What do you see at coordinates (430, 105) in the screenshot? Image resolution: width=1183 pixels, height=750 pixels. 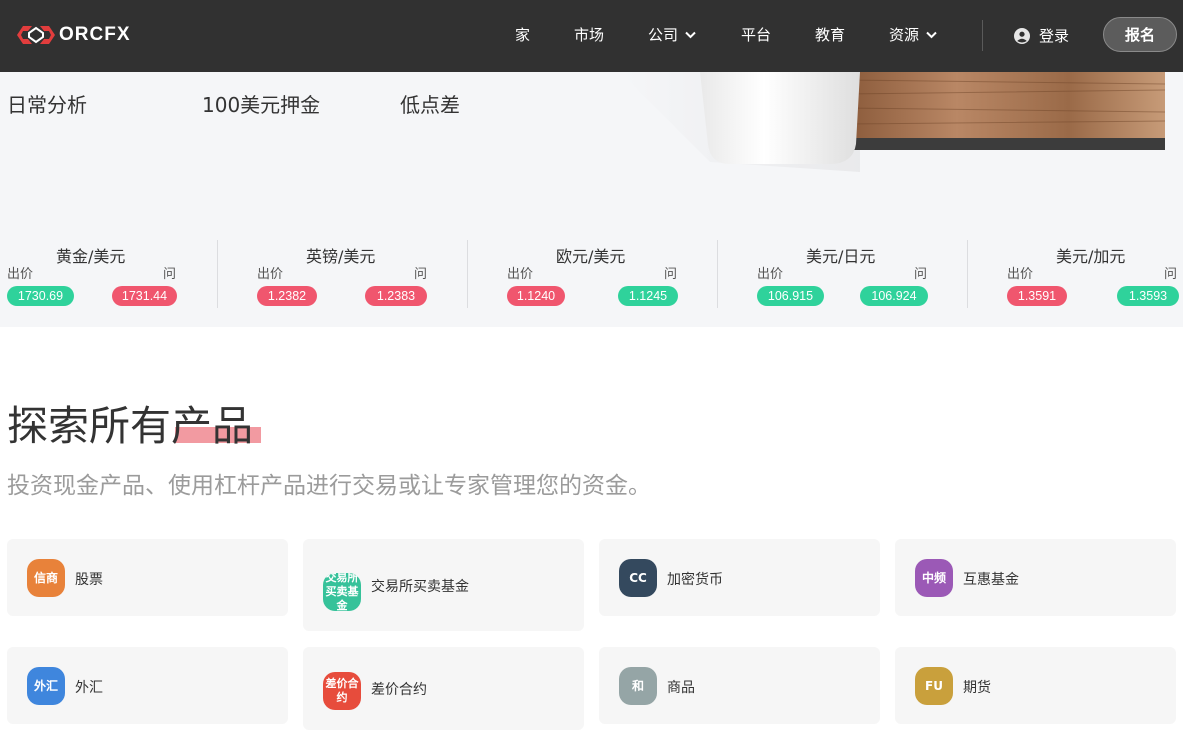 I see `hero-feature: 低点差` at bounding box center [430, 105].